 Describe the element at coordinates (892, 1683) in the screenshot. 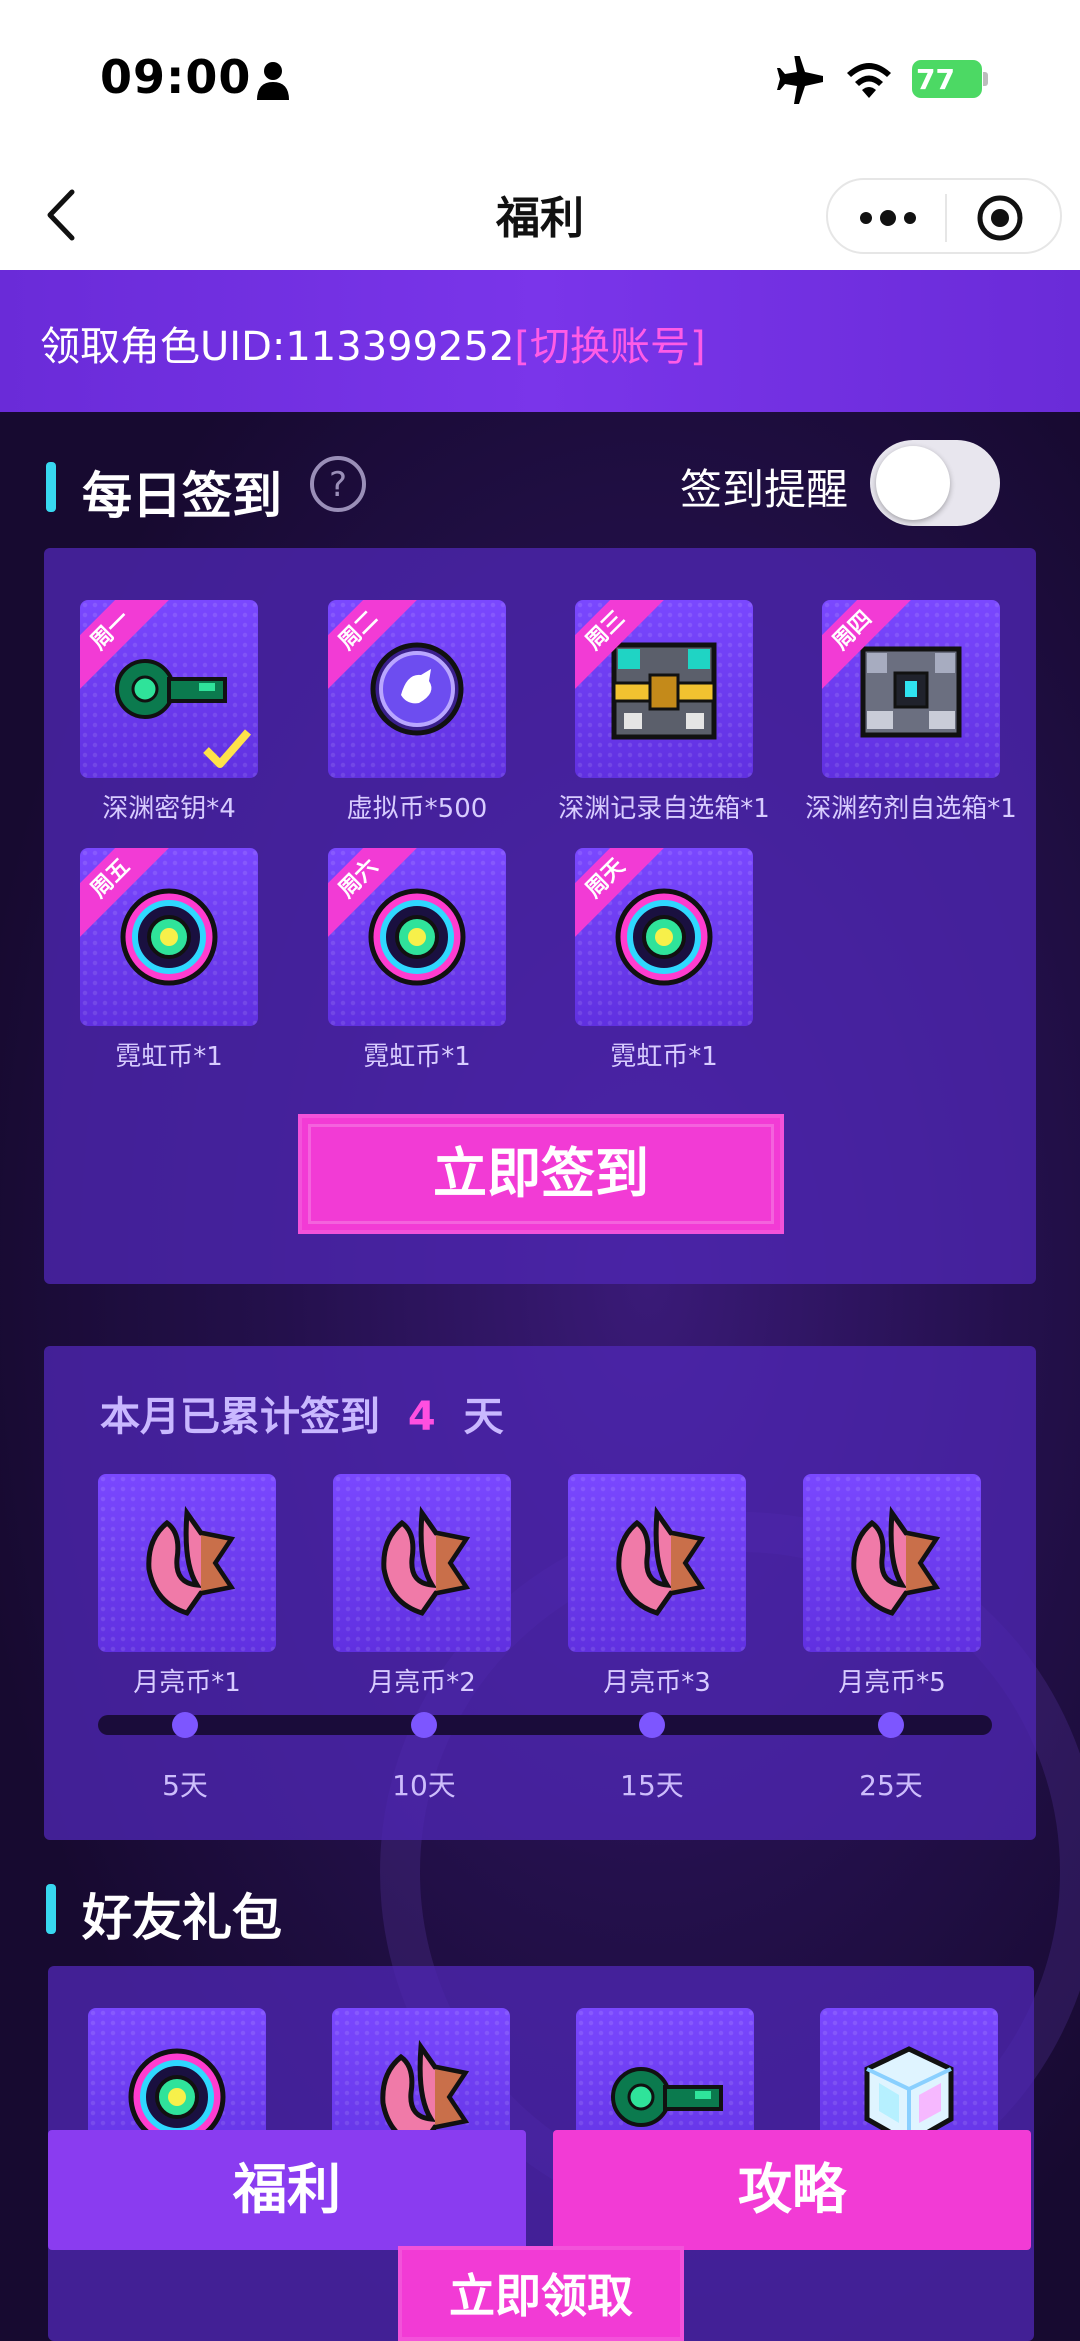

I see `monthly-reward-label: 月亮币*5` at that location.